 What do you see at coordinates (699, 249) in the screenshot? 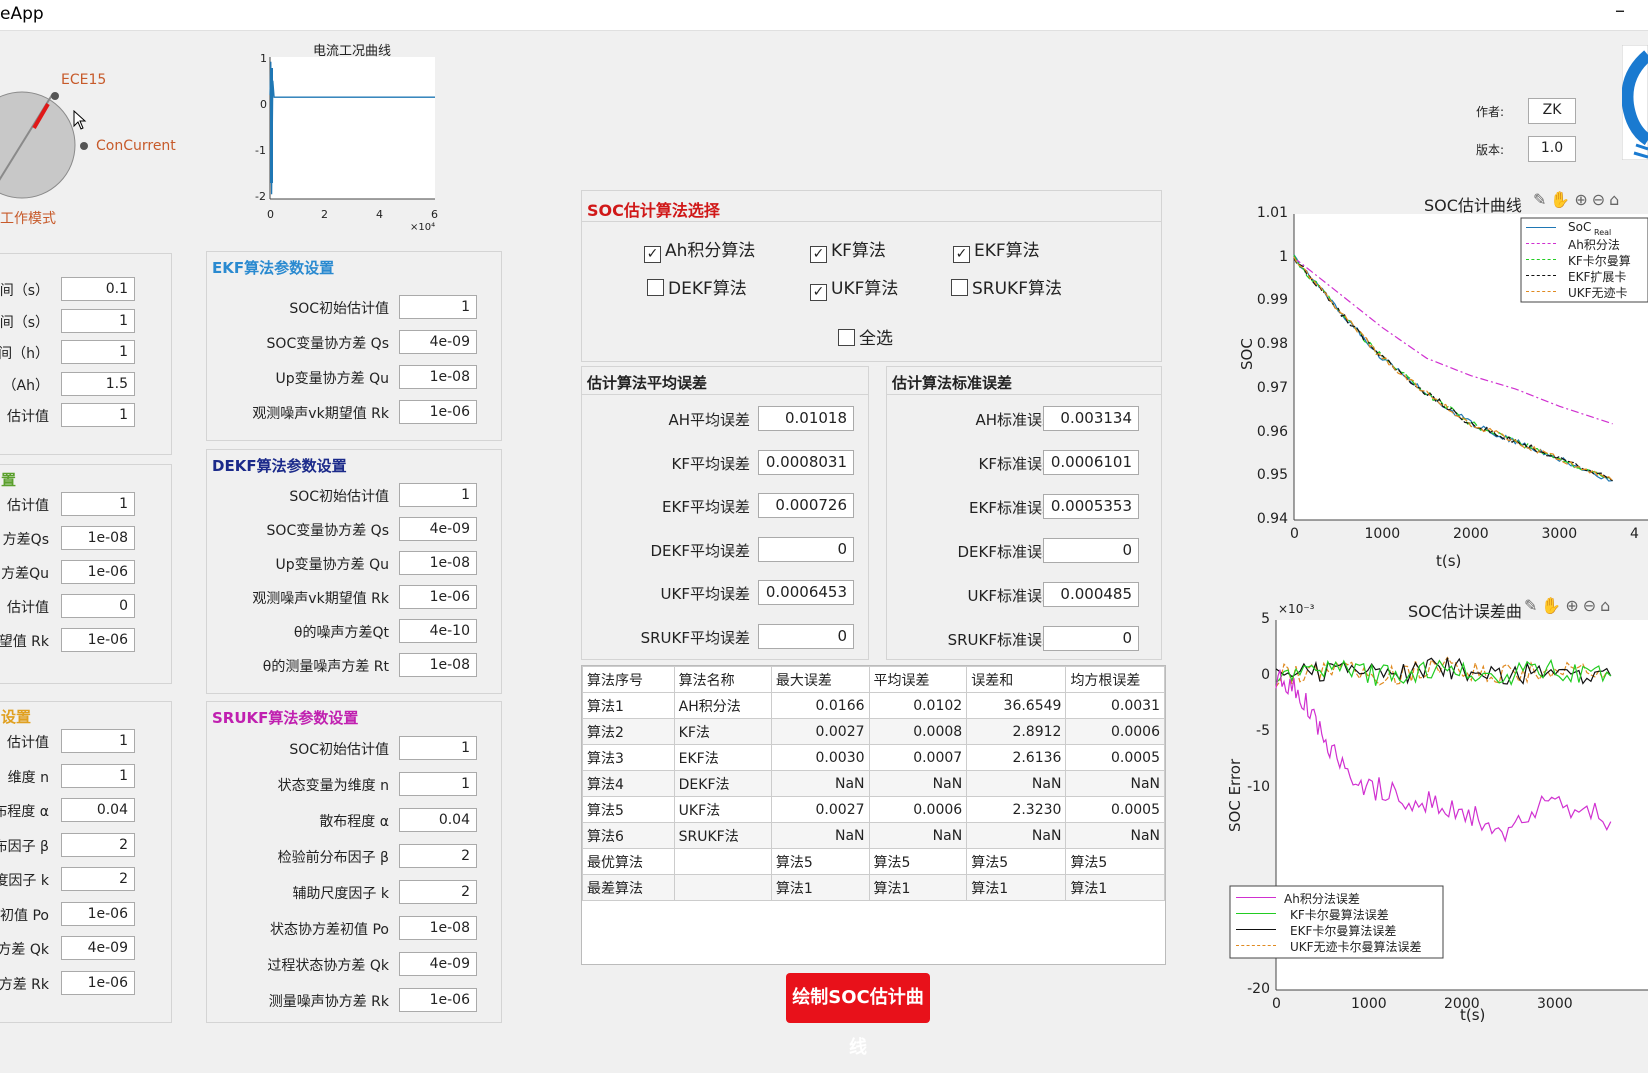
I see `algo-checkbox: ✓ Ah积分算法` at bounding box center [699, 249].